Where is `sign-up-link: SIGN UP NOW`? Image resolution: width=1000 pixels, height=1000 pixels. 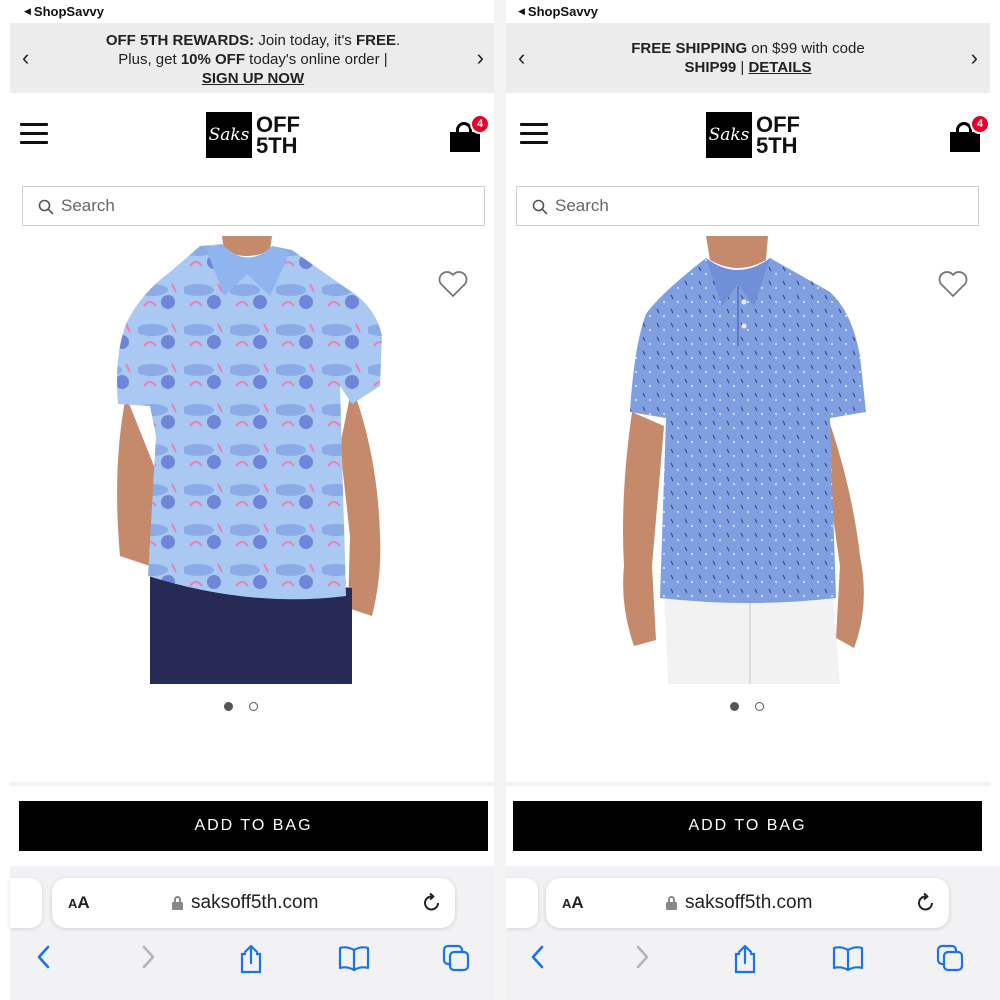
sign-up-link: SIGN UP NOW is located at coordinates (253, 78).